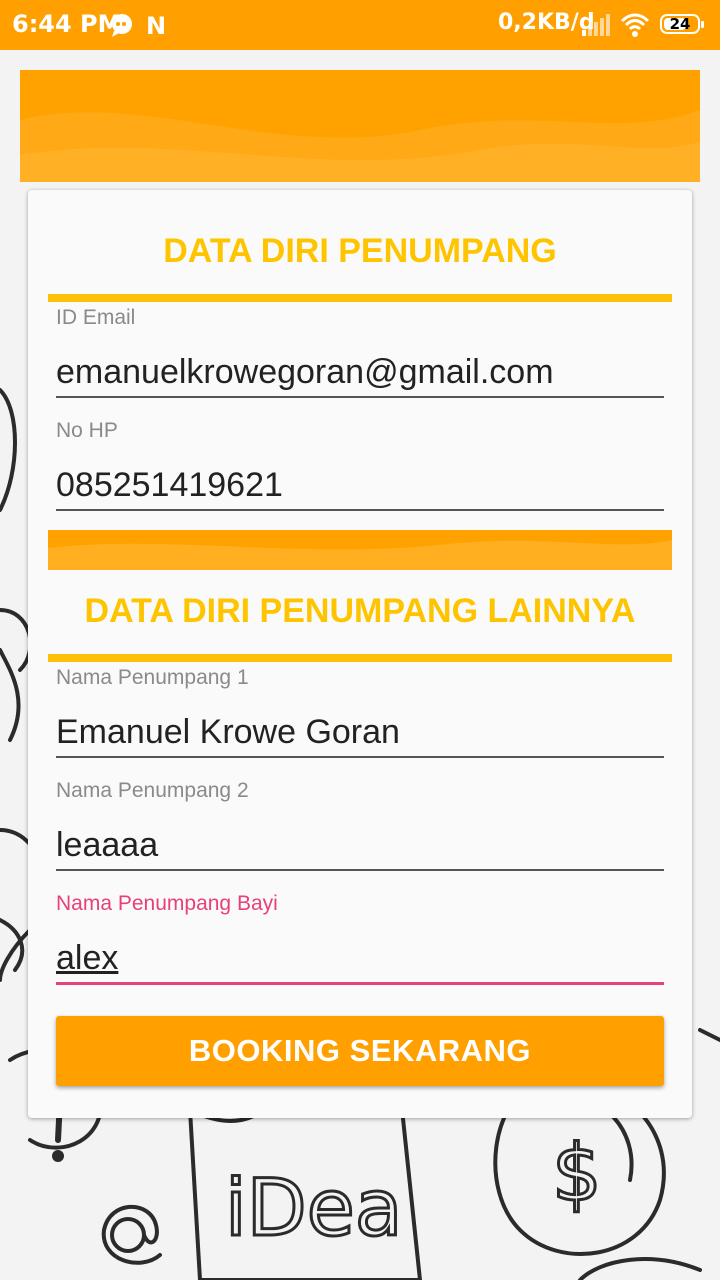 The width and height of the screenshot is (720, 1280). What do you see at coordinates (96, 317) in the screenshot?
I see `email-label: ID Email` at bounding box center [96, 317].